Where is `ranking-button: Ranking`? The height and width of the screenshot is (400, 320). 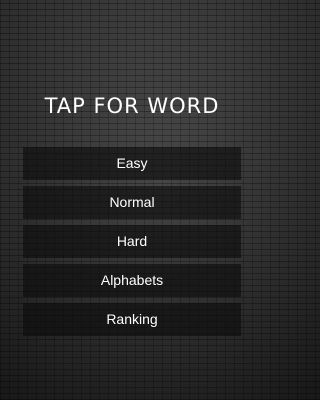 ranking-button: Ranking is located at coordinates (132, 319).